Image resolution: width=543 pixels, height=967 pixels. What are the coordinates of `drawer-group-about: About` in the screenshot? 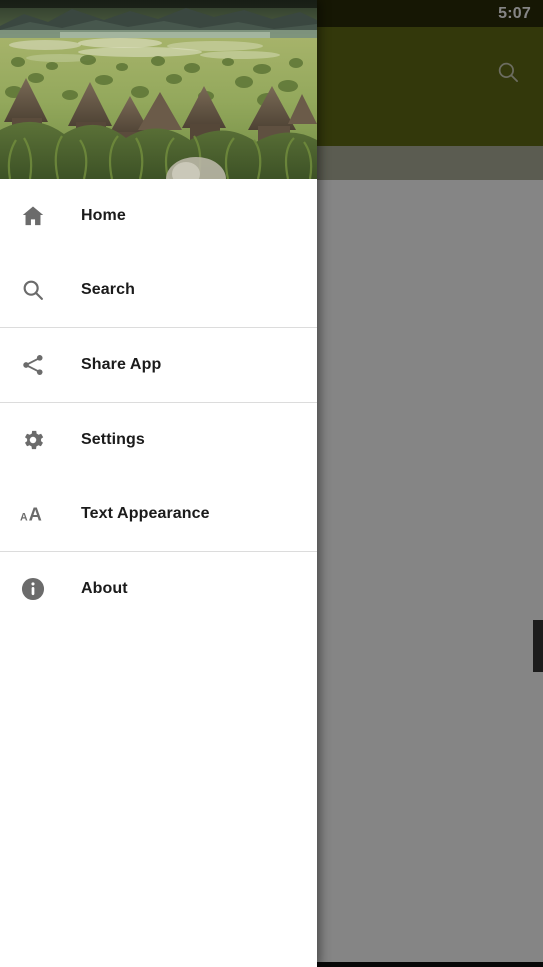 It's located at (158, 589).